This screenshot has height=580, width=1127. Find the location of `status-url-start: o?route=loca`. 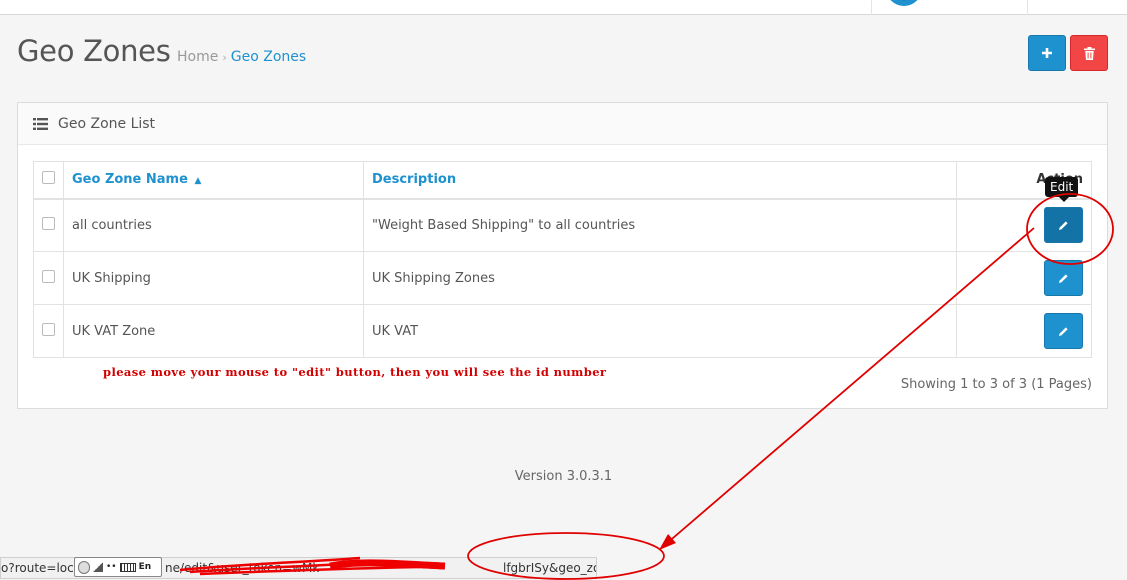

status-url-start: o?route=loca is located at coordinates (41, 568).